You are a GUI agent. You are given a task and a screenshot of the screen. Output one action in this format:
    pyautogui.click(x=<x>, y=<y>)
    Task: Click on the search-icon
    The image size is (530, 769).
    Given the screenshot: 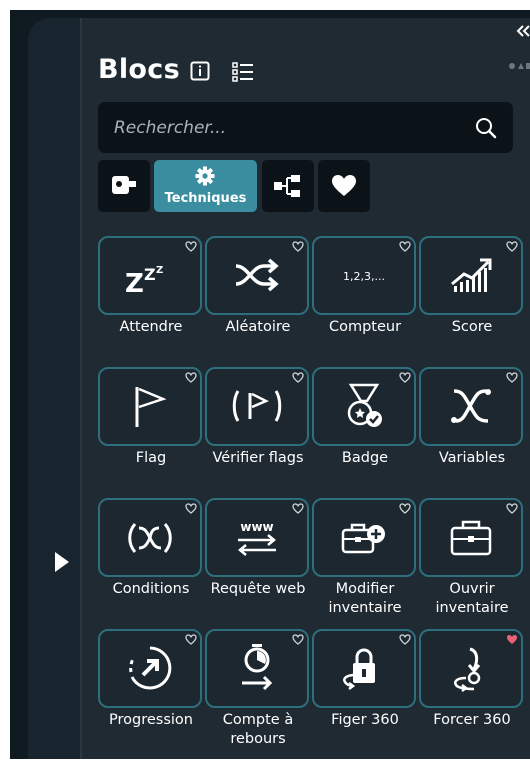 What is the action you would take?
    pyautogui.click(x=486, y=128)
    